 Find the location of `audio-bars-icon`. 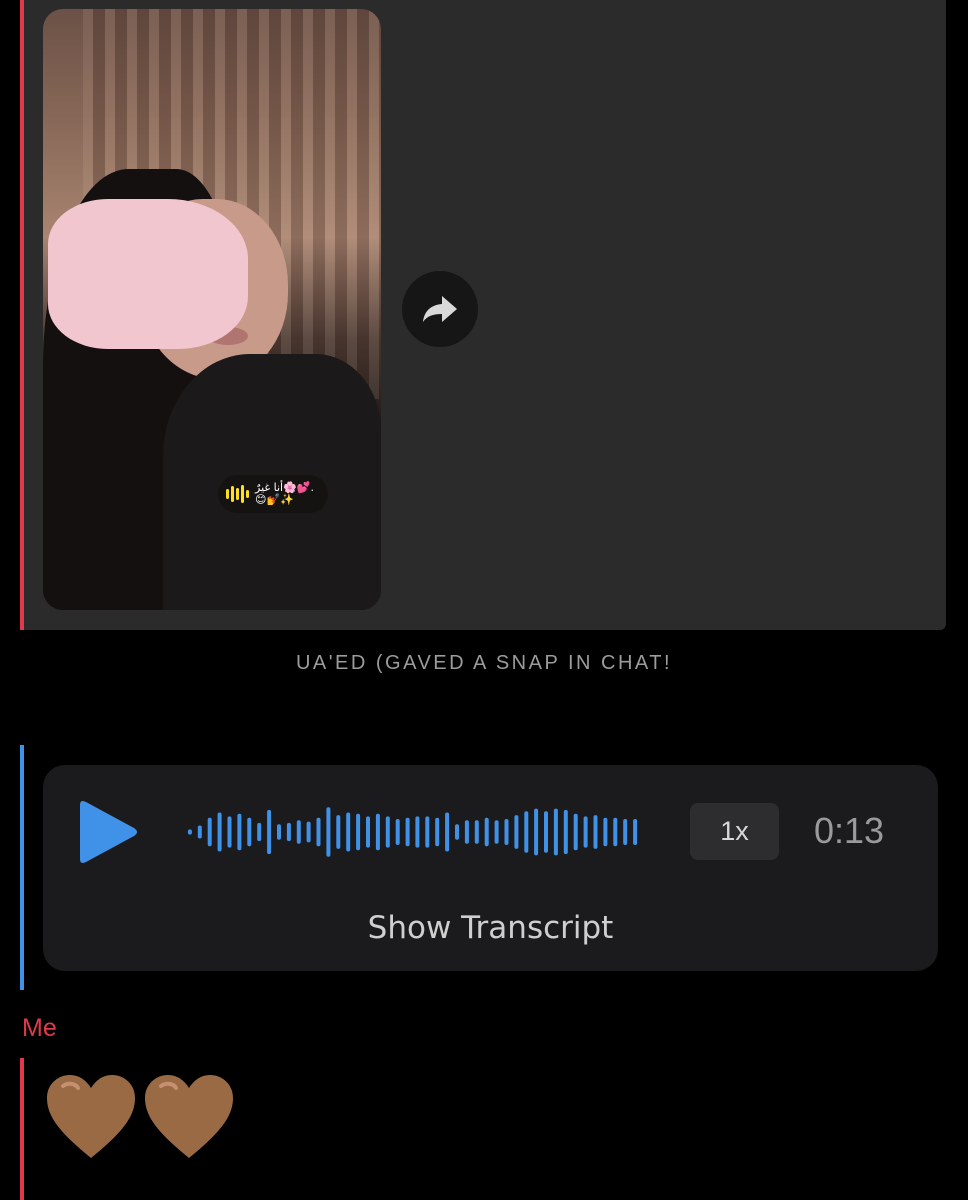

audio-bars-icon is located at coordinates (237, 494).